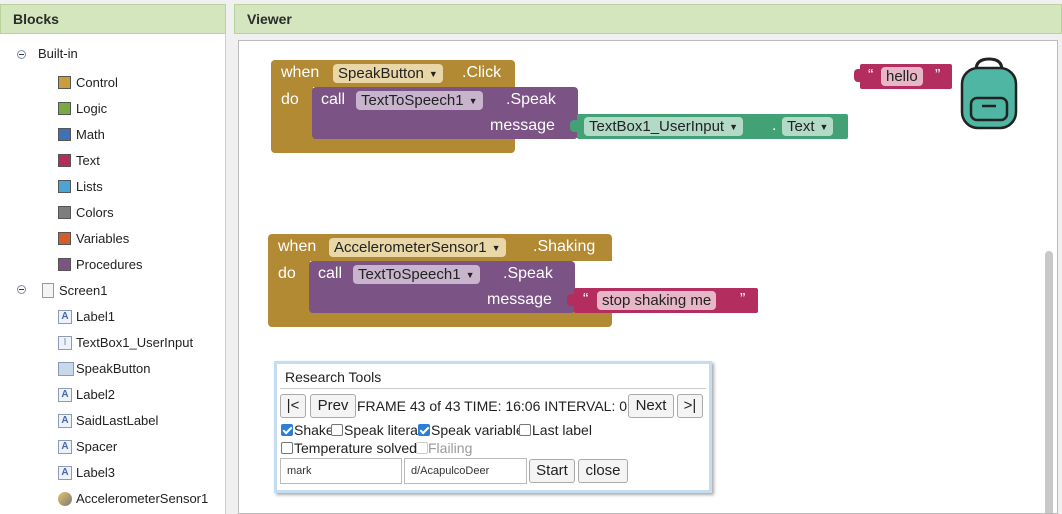  Describe the element at coordinates (383, 430) in the screenshot. I see `speak-literal-label: Speak literal` at that location.